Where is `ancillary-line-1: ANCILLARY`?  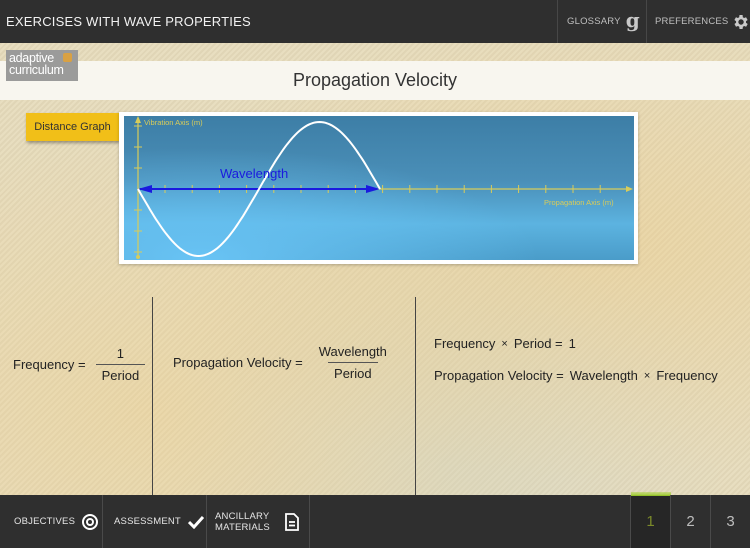
ancillary-line-1: ANCILLARY is located at coordinates (242, 516).